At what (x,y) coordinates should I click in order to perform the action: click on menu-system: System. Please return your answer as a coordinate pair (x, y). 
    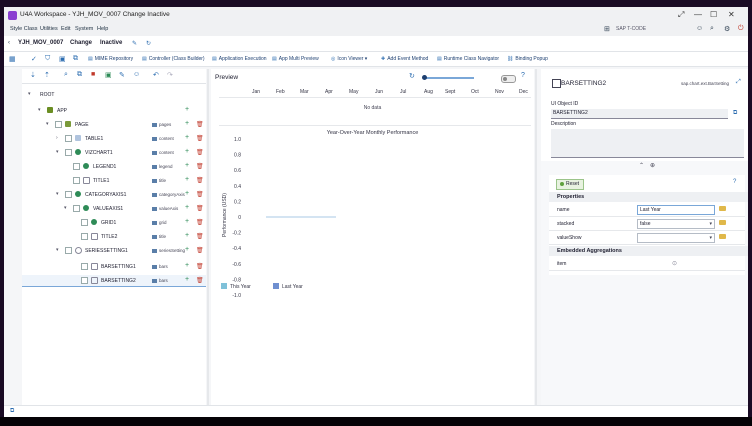
    Looking at the image, I should click on (84, 29).